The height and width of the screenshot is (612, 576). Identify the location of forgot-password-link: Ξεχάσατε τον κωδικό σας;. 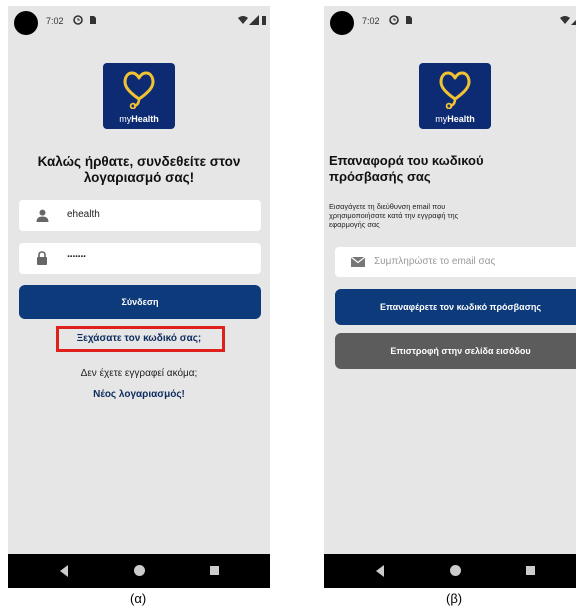
(139, 338).